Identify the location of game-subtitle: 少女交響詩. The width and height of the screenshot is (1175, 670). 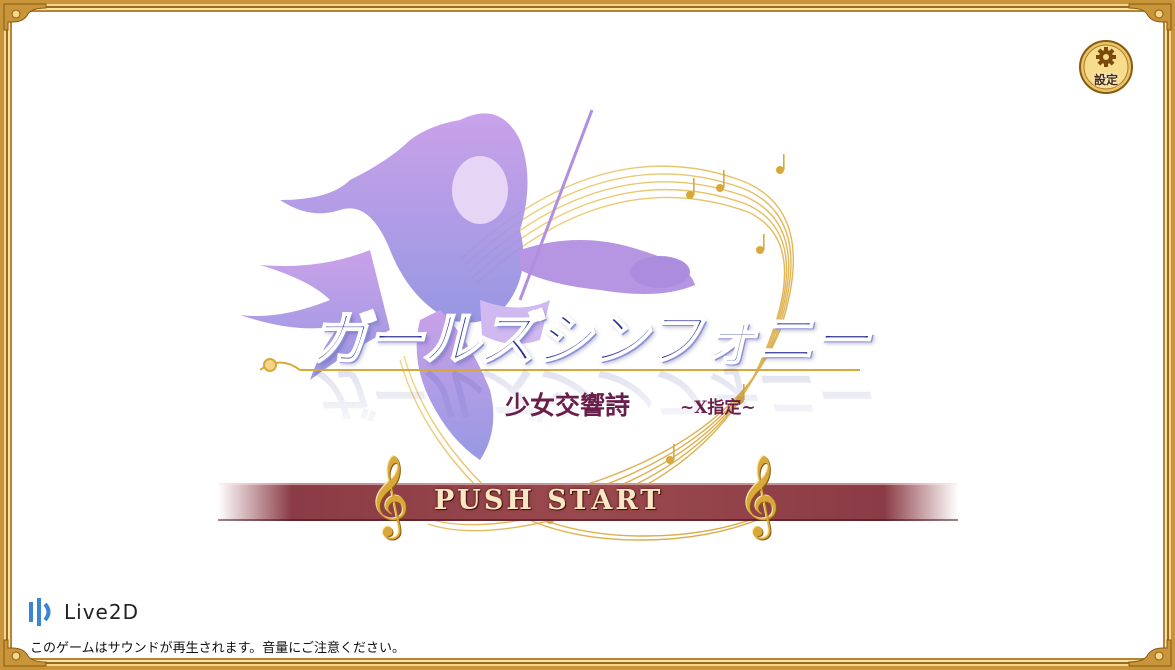
(568, 405).